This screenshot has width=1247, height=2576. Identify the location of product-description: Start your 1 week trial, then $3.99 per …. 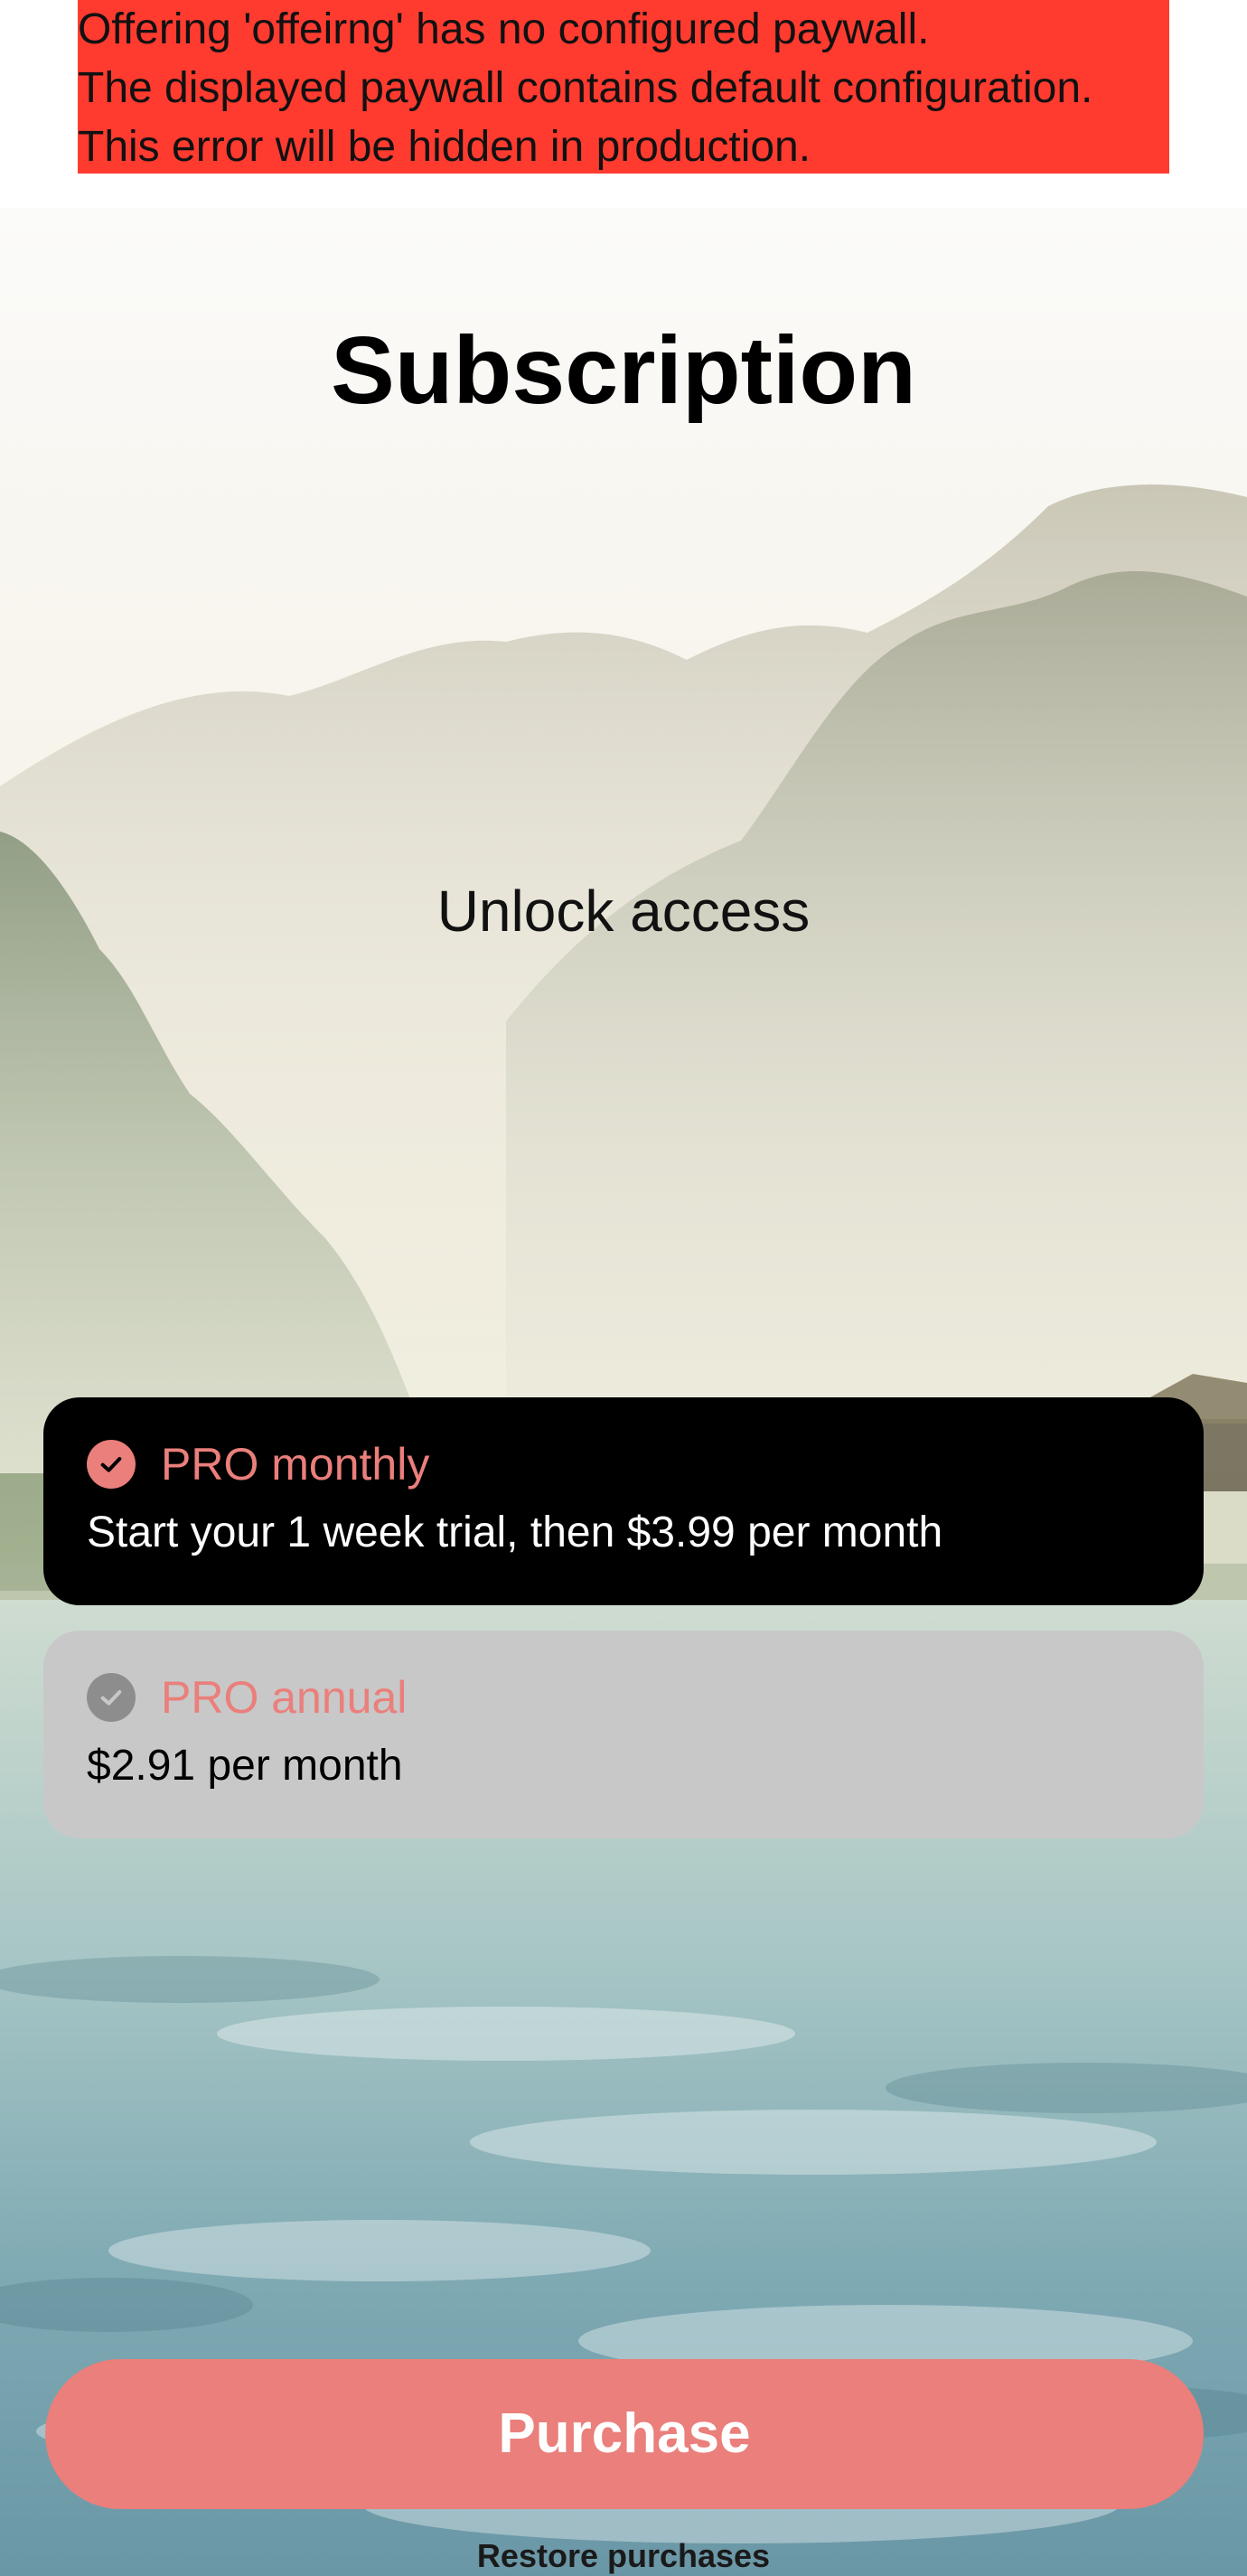
(515, 1533).